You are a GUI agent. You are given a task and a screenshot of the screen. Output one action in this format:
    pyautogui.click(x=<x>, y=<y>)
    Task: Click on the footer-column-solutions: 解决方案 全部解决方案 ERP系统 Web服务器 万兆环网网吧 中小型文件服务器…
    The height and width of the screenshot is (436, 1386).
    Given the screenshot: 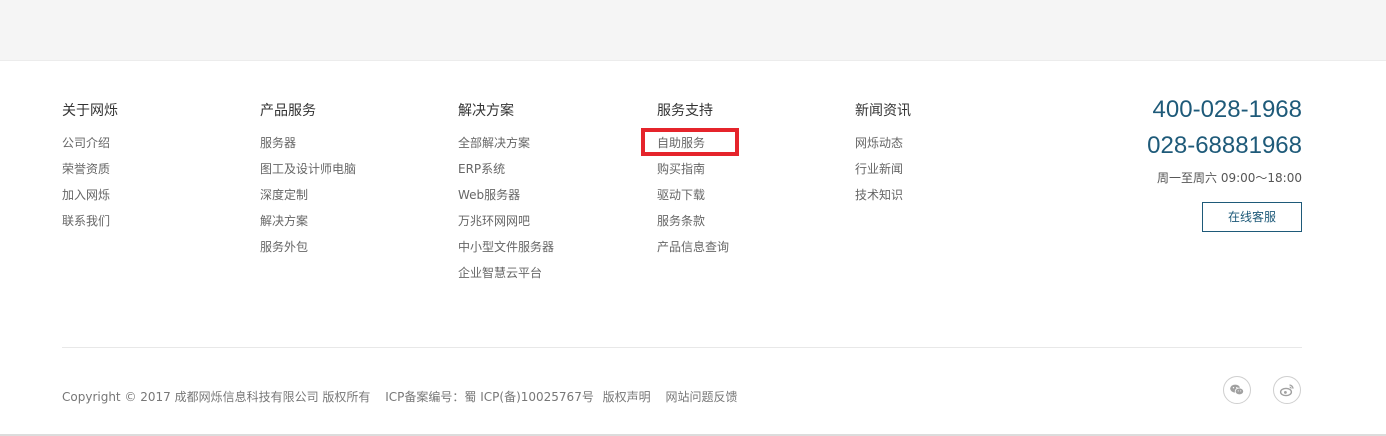 What is the action you would take?
    pyautogui.click(x=506, y=197)
    